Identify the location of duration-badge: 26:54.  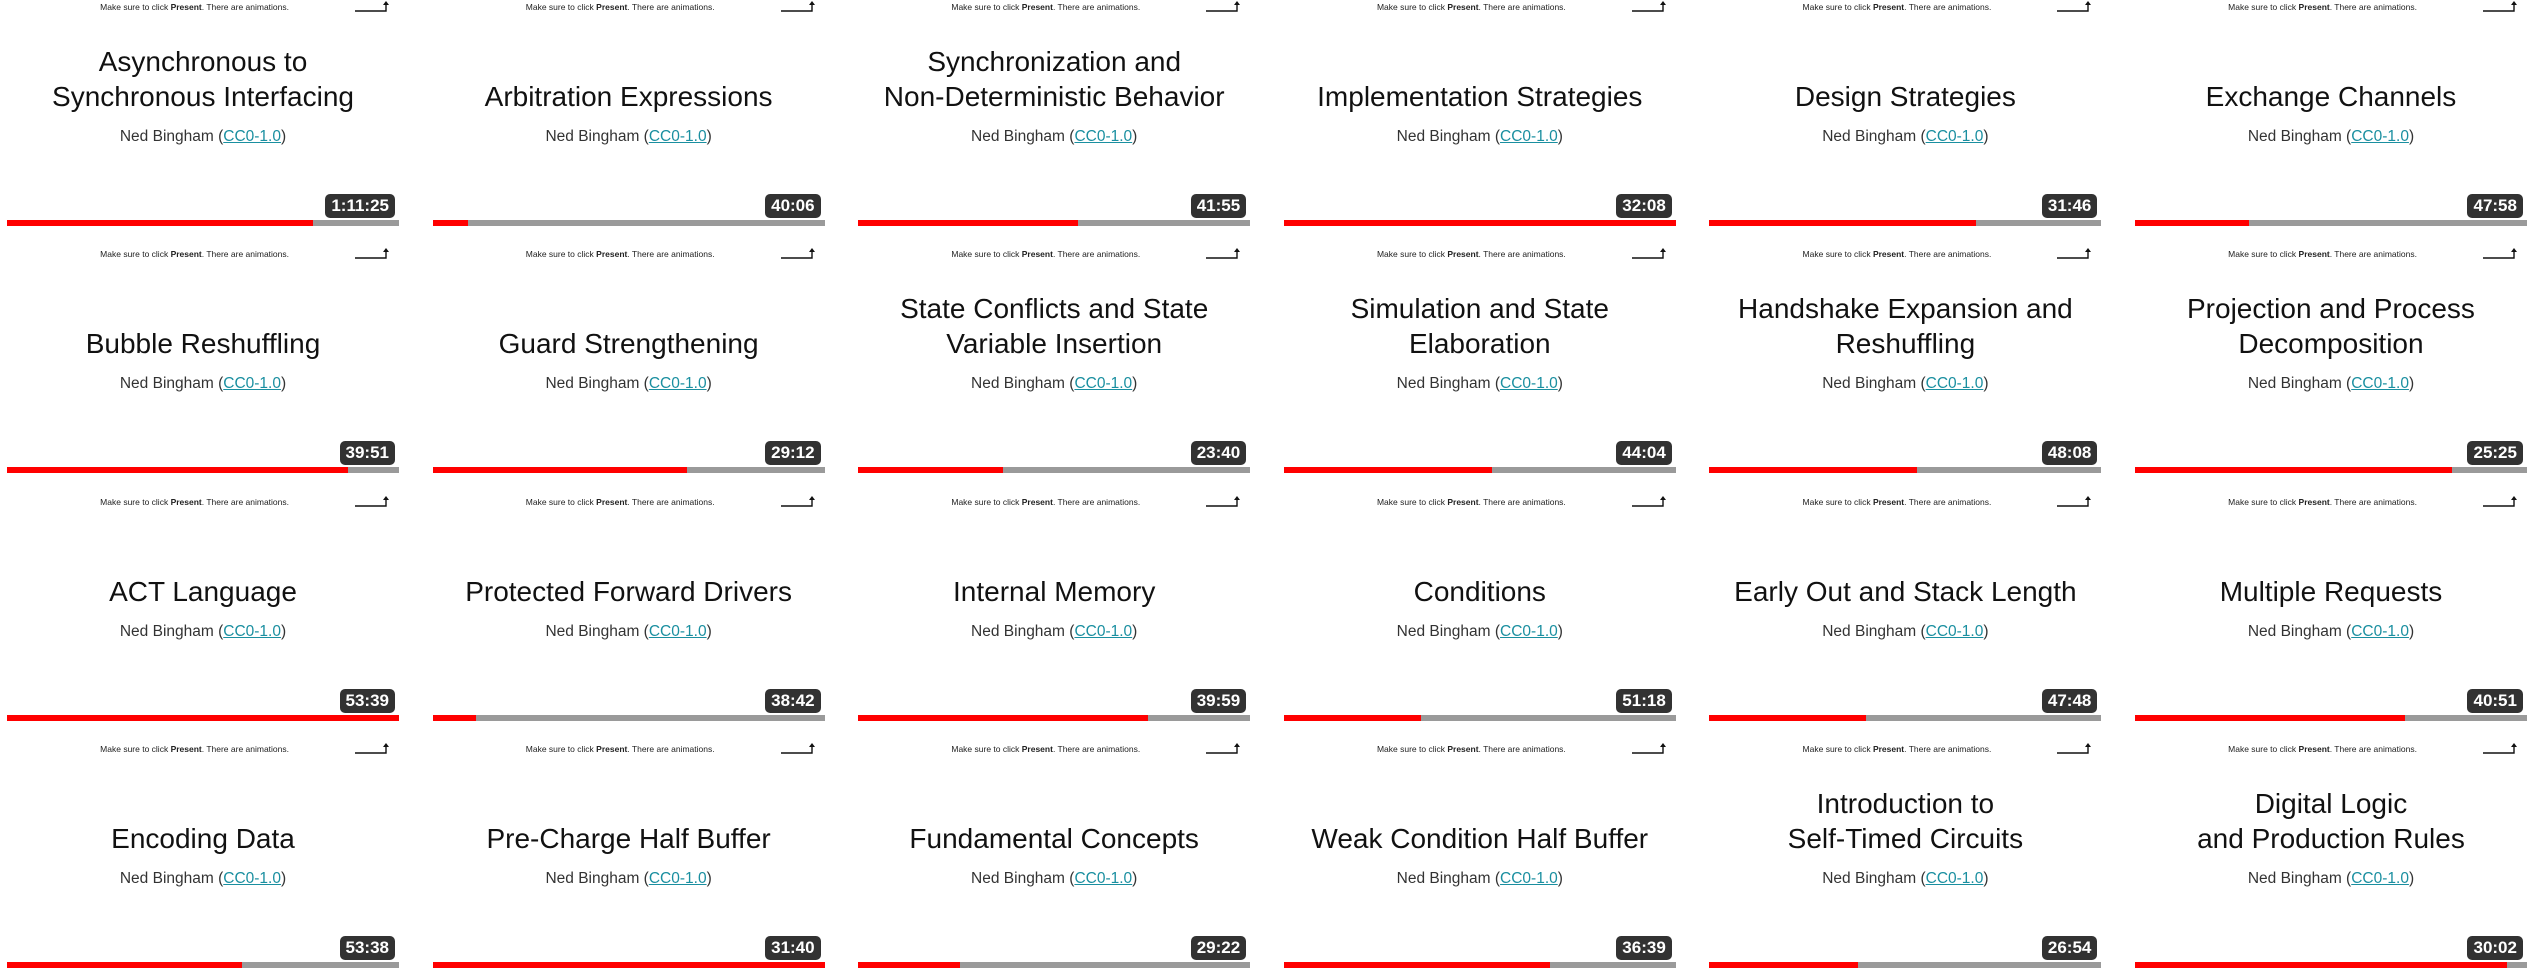
(2069, 947).